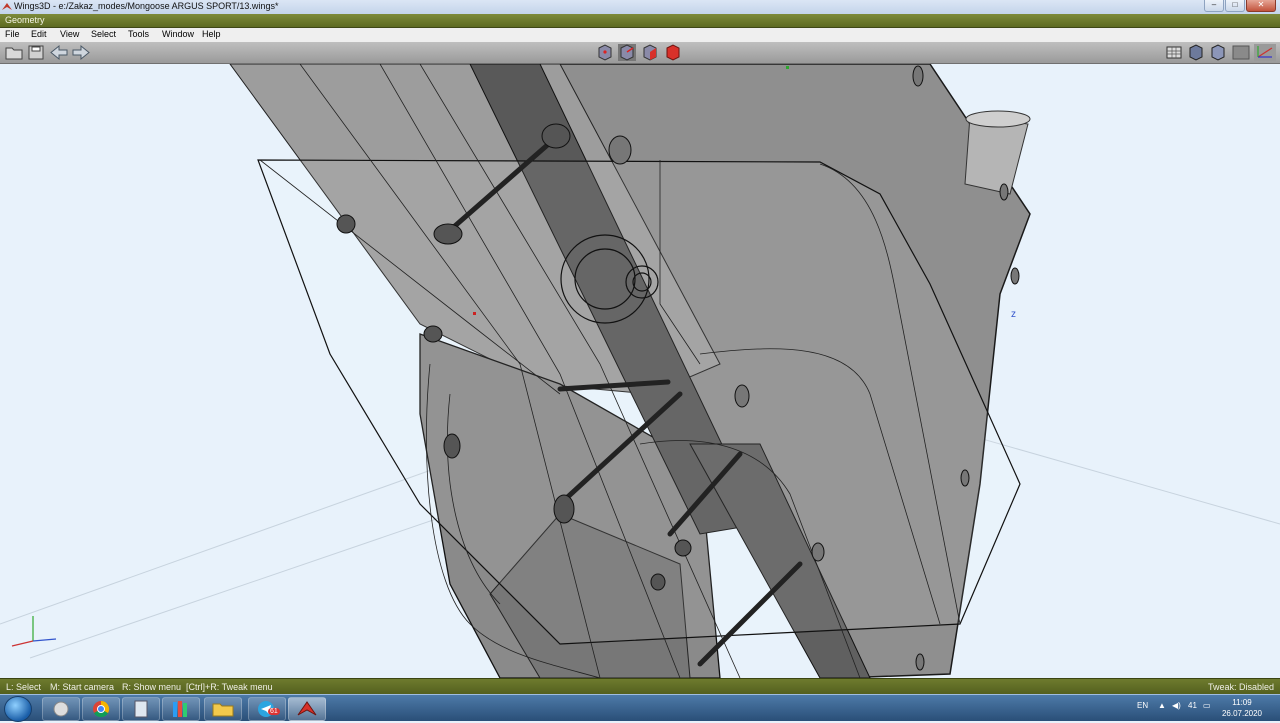 The height and width of the screenshot is (723, 1280). What do you see at coordinates (36, 52) in the screenshot?
I see `save-icon` at bounding box center [36, 52].